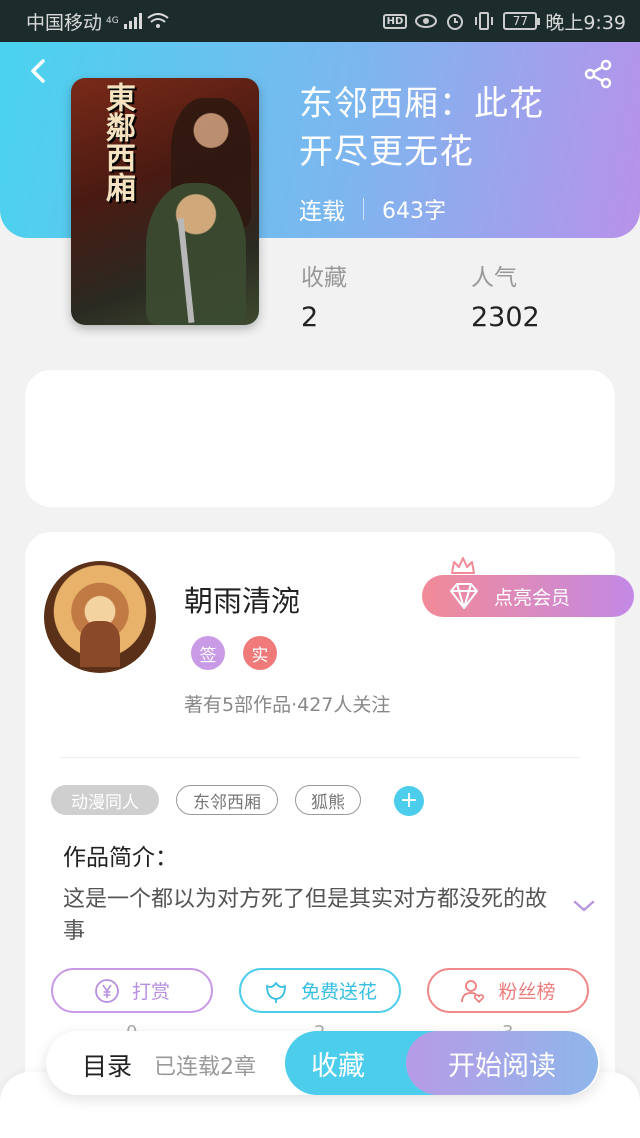  I want to click on popularity-value: 2302, so click(505, 317).